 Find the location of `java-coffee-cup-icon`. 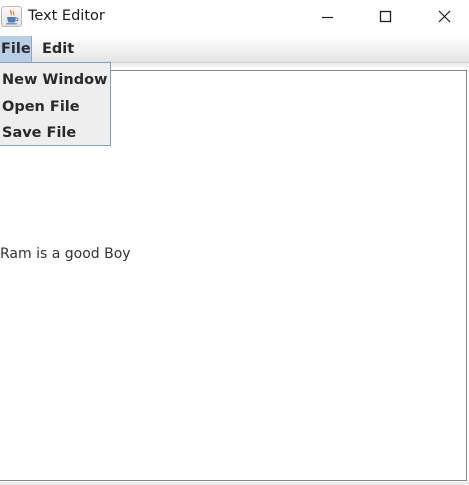

java-coffee-cup-icon is located at coordinates (11, 16).